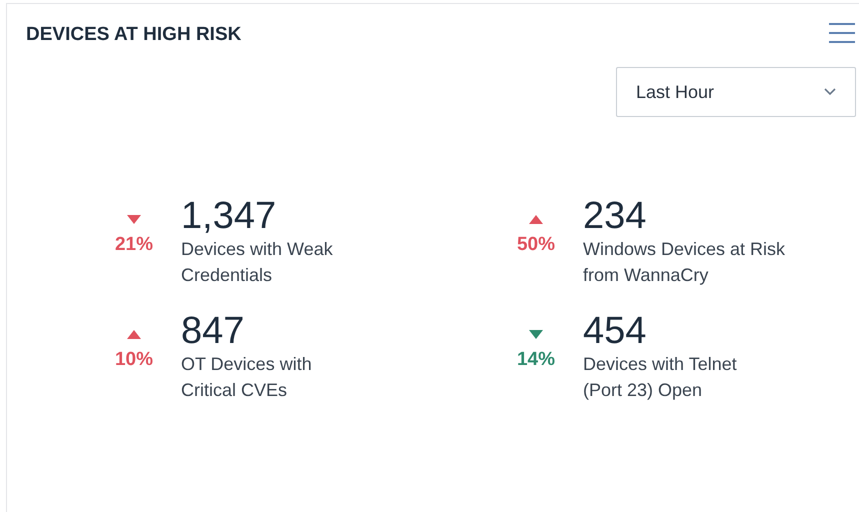 This screenshot has height=512, width=859. Describe the element at coordinates (830, 92) in the screenshot. I see `chevron-down-icon` at that location.